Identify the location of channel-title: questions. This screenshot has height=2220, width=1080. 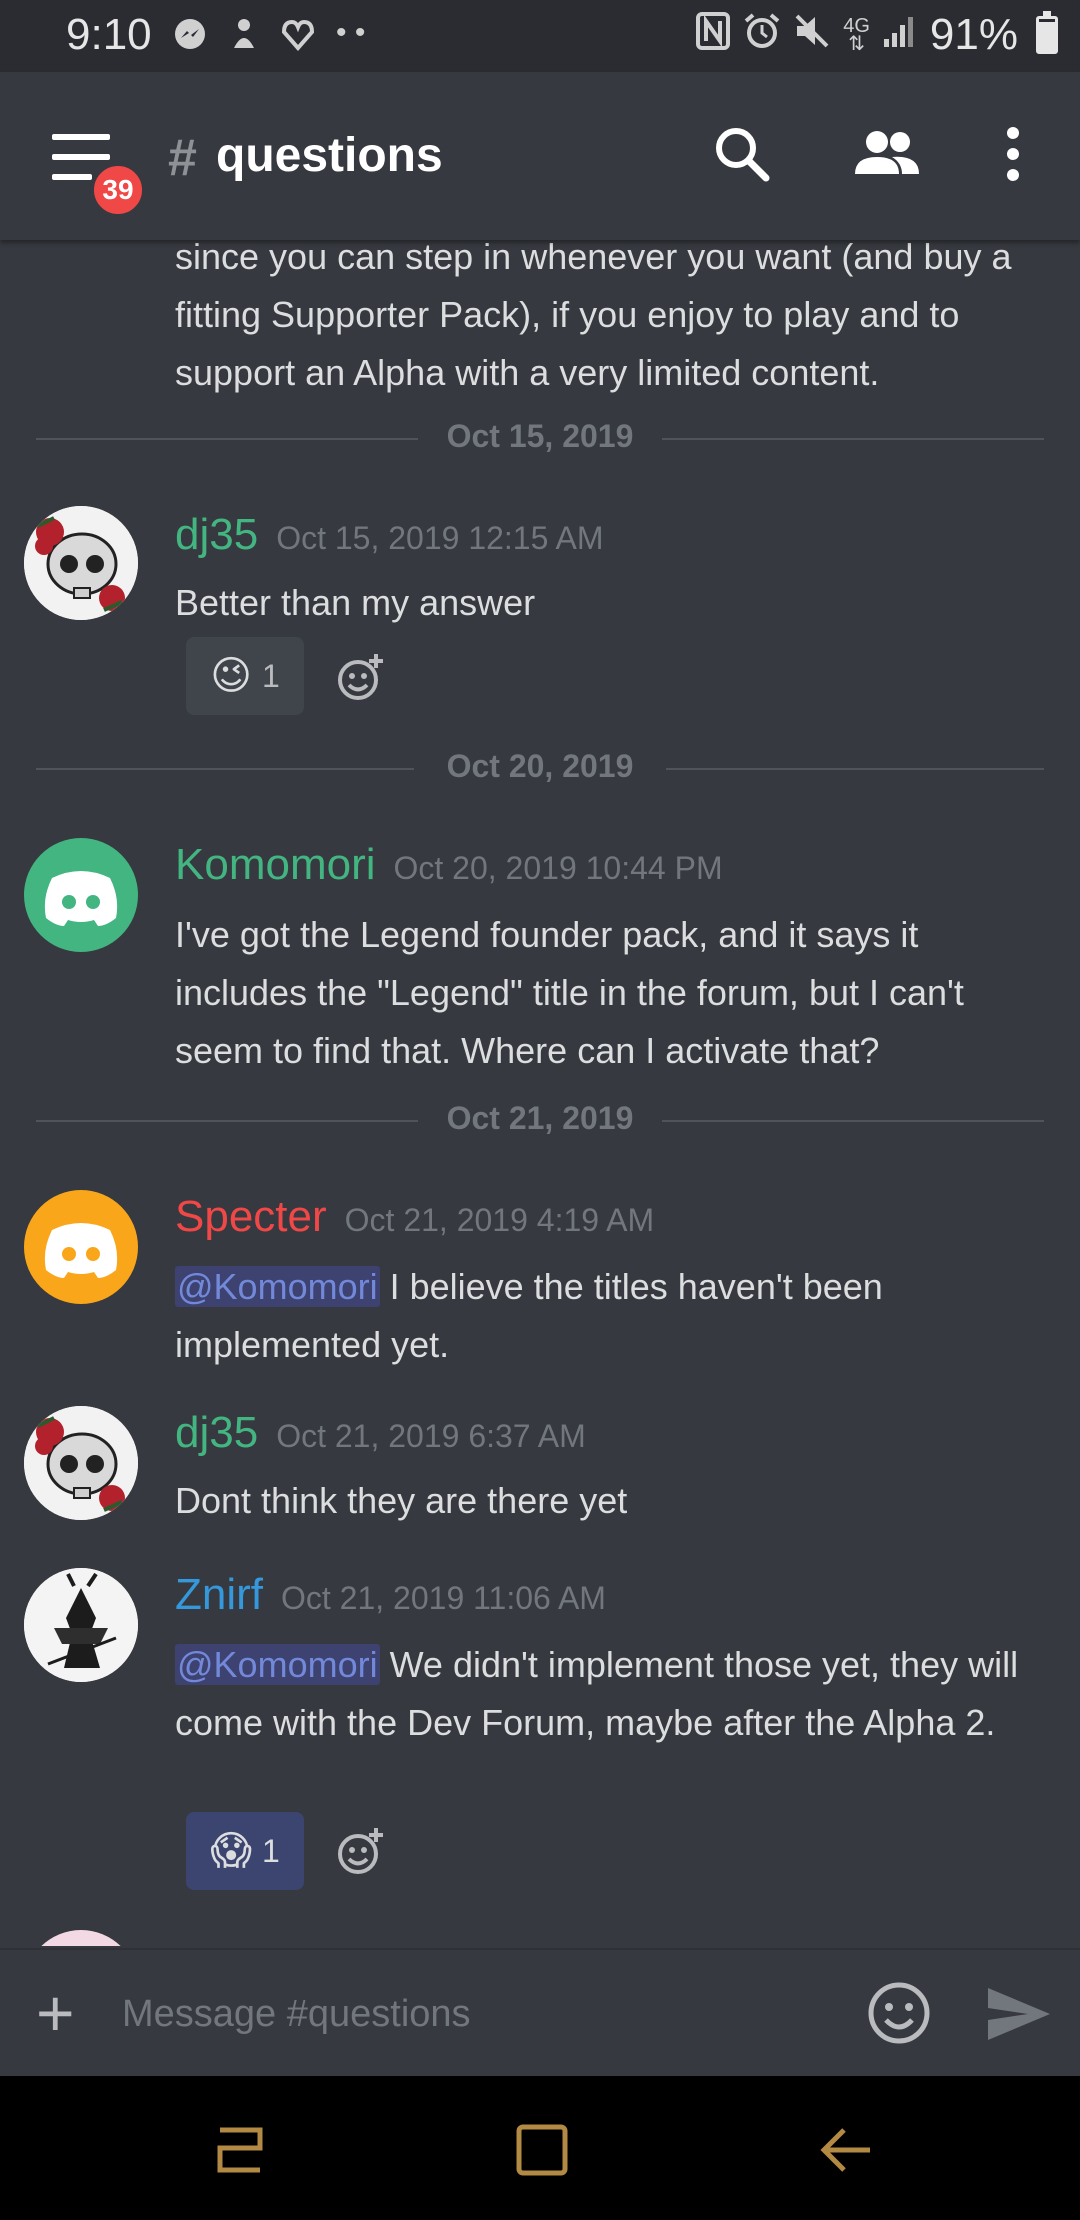
(329, 155).